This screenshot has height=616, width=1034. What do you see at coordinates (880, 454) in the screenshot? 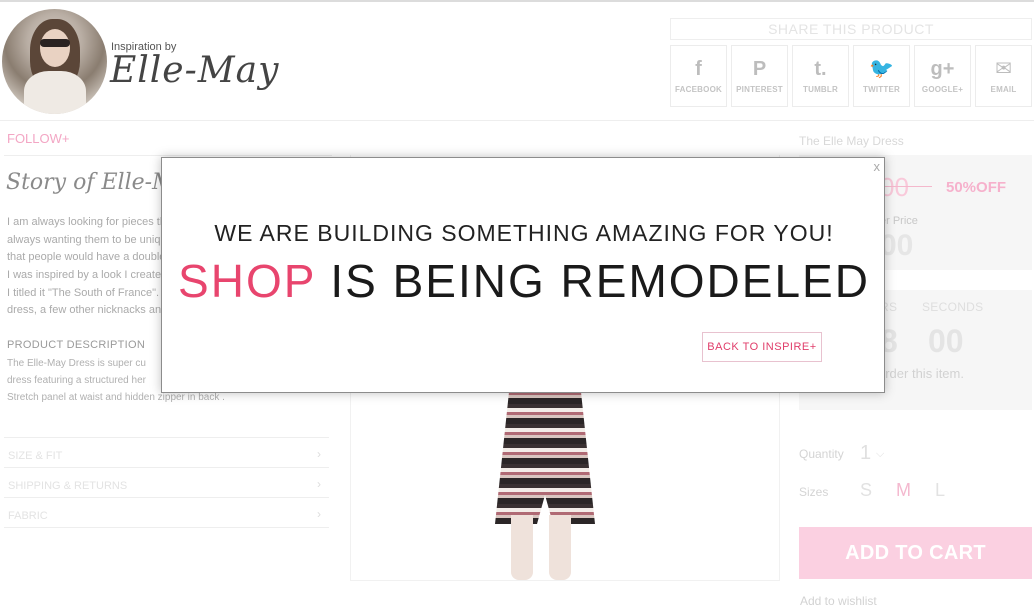
I see `chevron-down-icon: ⌵` at bounding box center [880, 454].